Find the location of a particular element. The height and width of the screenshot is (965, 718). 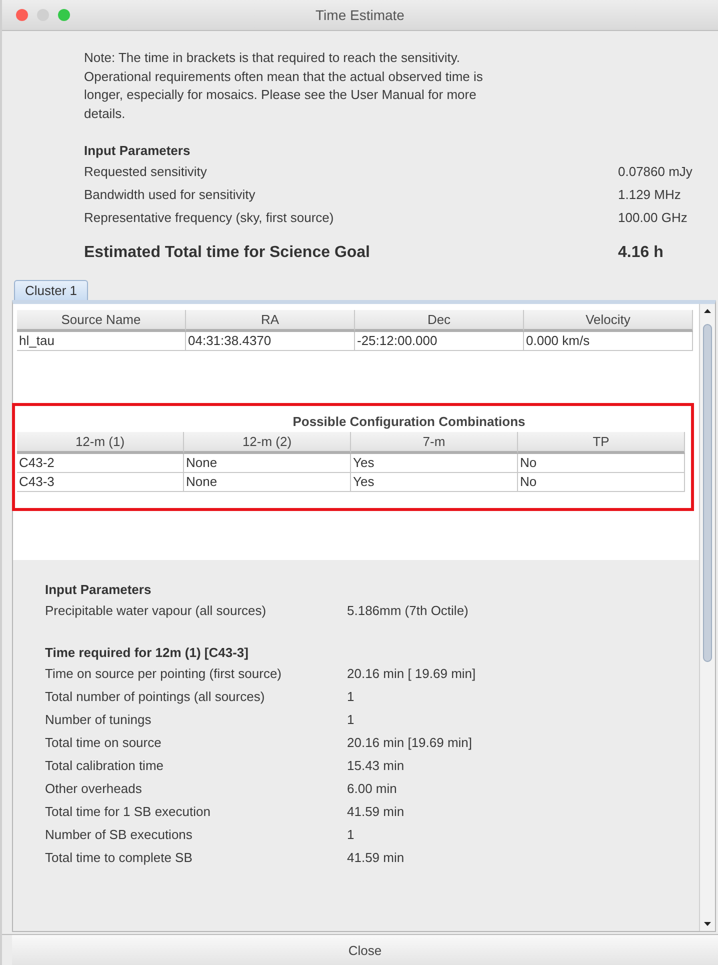

parameter-label: Representative frequency (sky, first source) is located at coordinates (209, 218).